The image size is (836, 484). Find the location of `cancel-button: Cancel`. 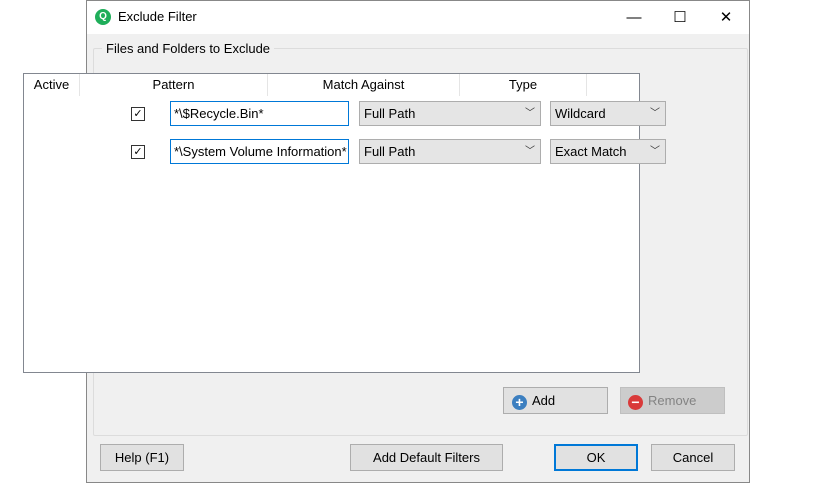

cancel-button: Cancel is located at coordinates (693, 457).